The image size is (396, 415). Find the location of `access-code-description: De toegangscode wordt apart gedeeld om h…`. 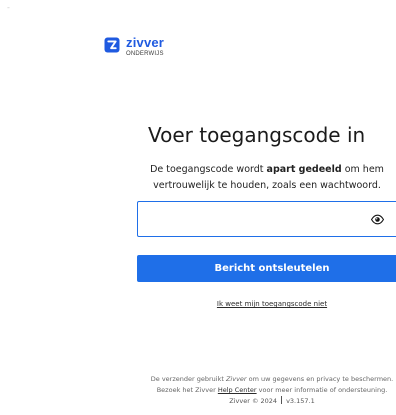

access-code-description: De toegangscode wordt apart gedeeld om h… is located at coordinates (267, 178).